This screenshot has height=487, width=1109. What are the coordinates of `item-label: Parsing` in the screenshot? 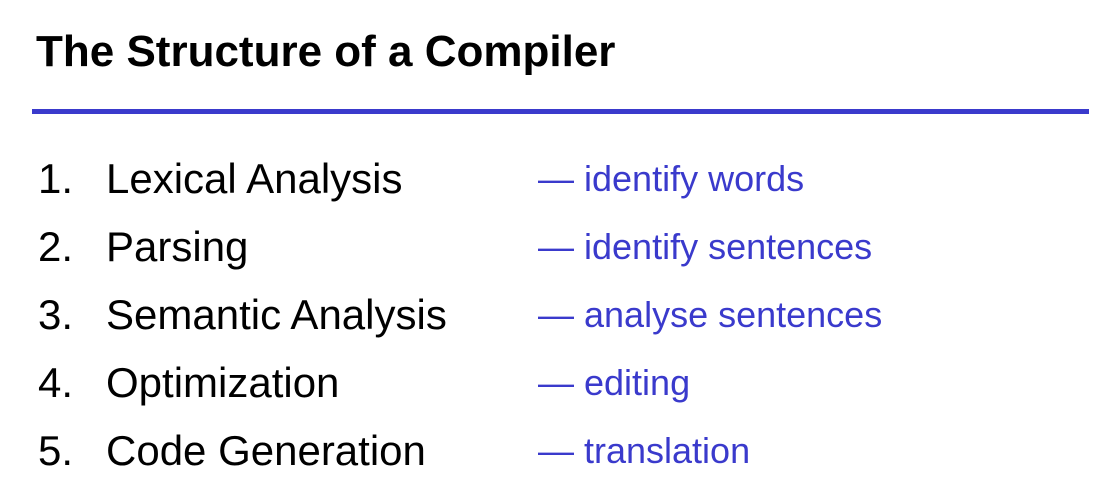 It's located at (177, 246).